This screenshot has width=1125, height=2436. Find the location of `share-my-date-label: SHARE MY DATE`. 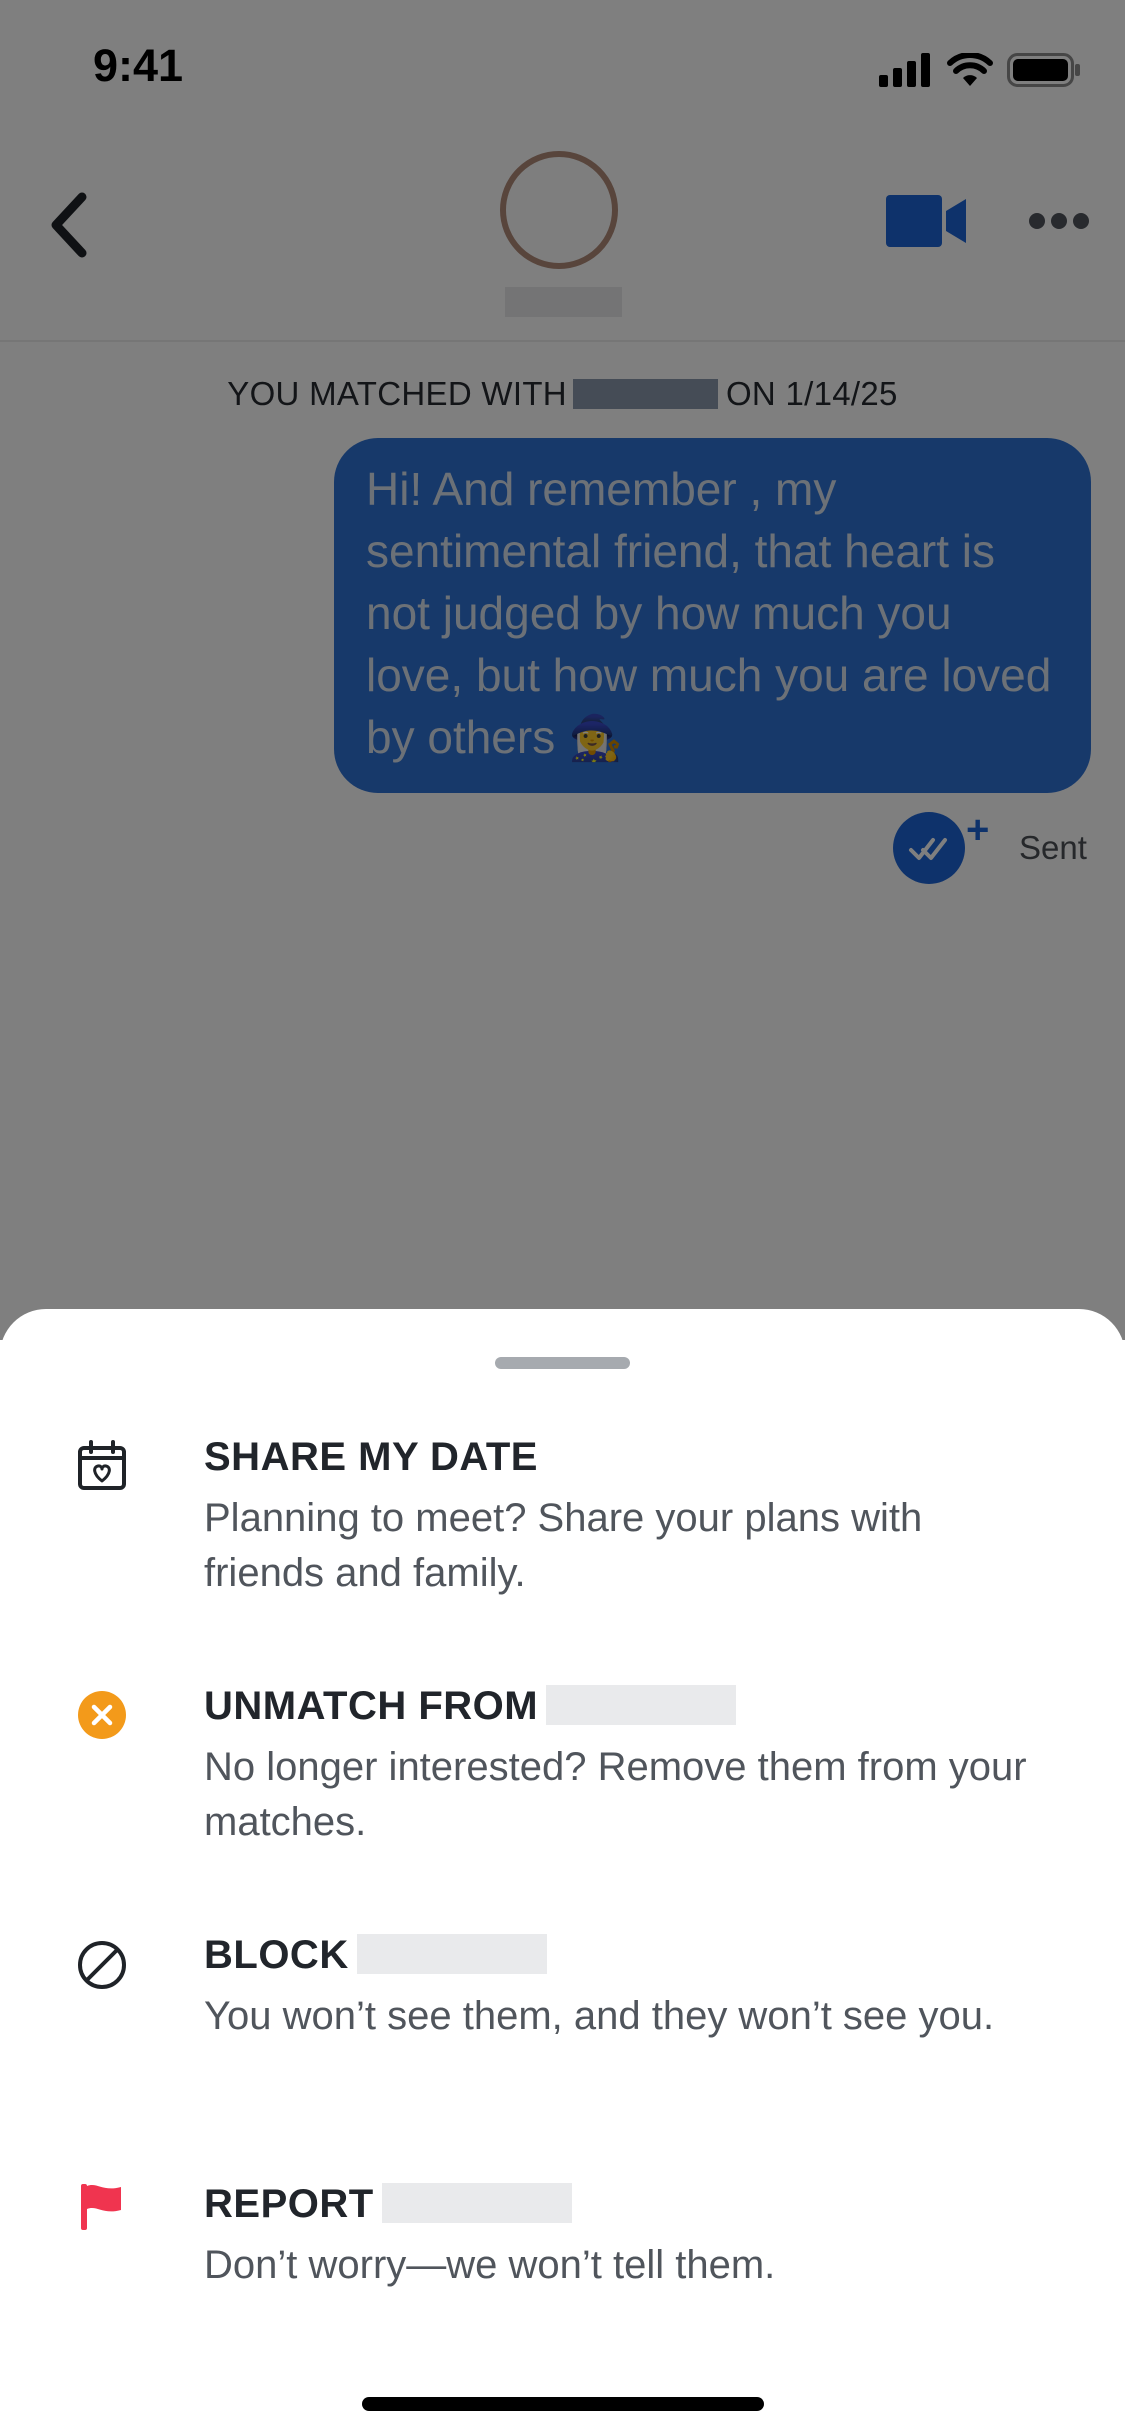

share-my-date-label: SHARE MY DATE is located at coordinates (371, 1457).